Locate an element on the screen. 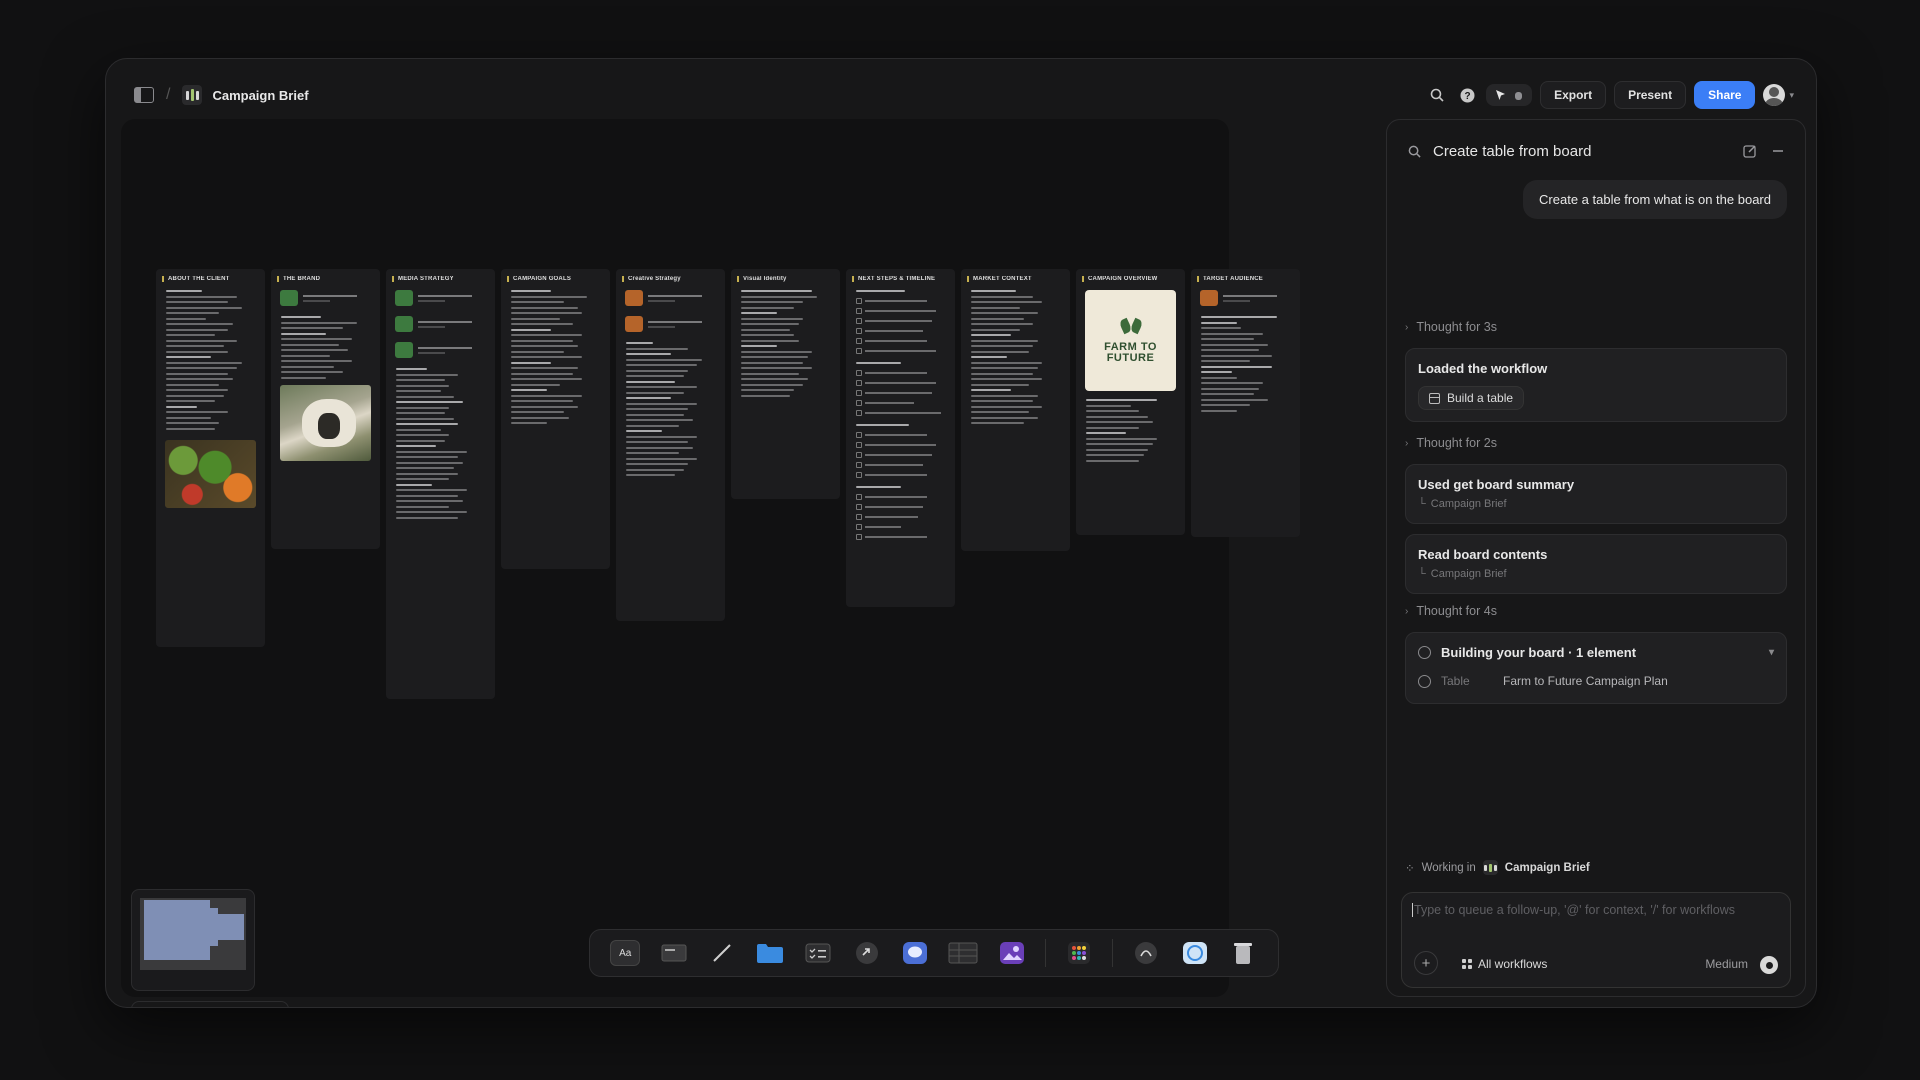  undo-icon: ↶ is located at coordinates (210, 1007).